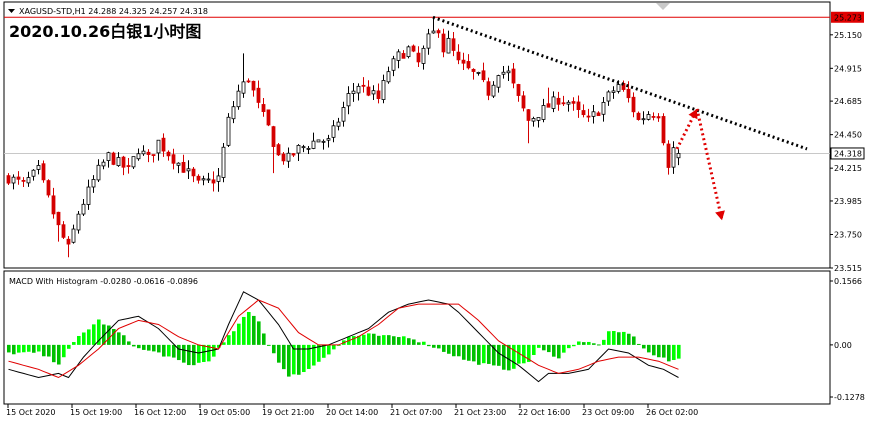 This screenshot has width=873, height=430. Describe the element at coordinates (105, 31) in the screenshot. I see `chart-title: 2020.10.26白银1小时图` at that location.